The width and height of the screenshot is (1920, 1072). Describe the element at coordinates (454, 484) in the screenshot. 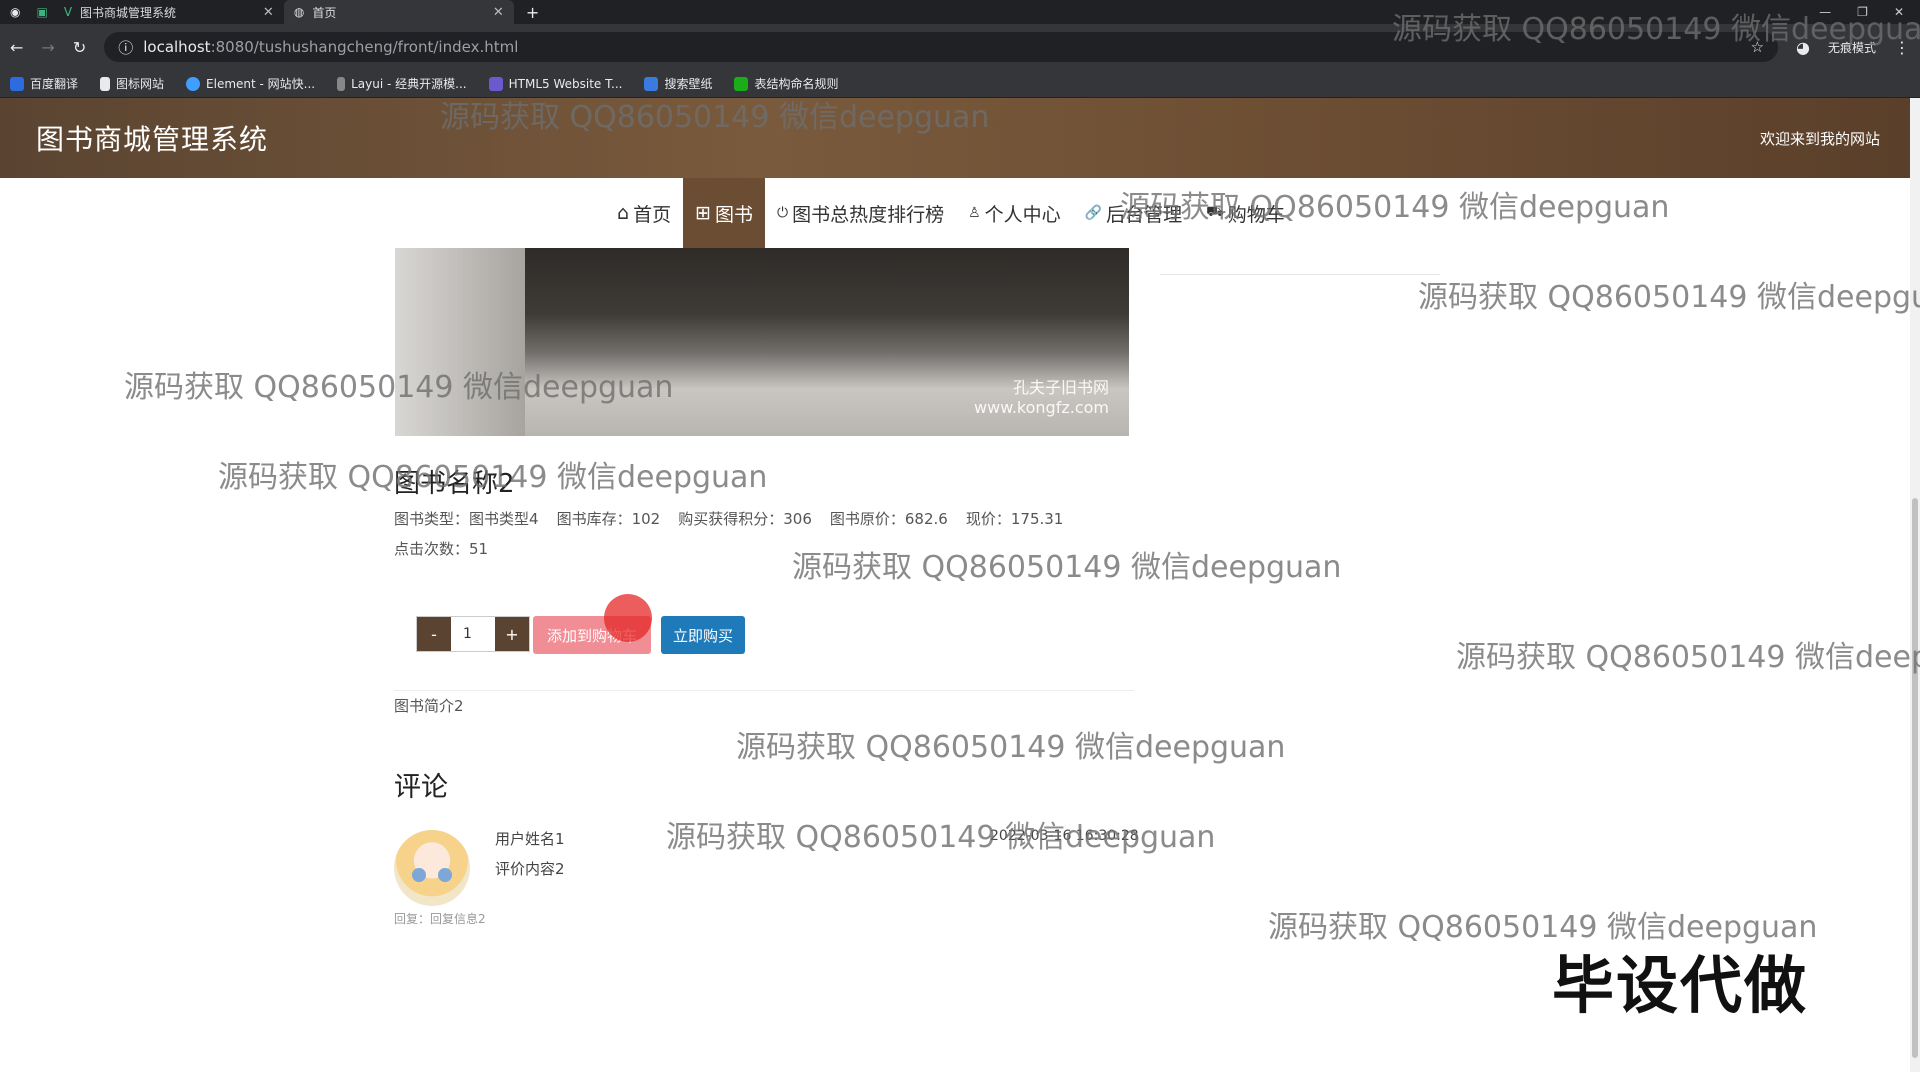

I see `book-title: 图书名称2` at that location.